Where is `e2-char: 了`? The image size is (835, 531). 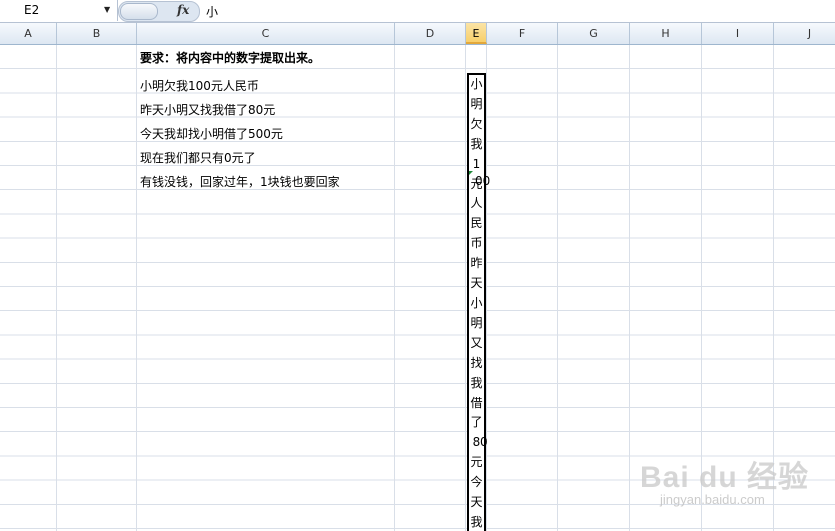
e2-char: 了 is located at coordinates (476, 422).